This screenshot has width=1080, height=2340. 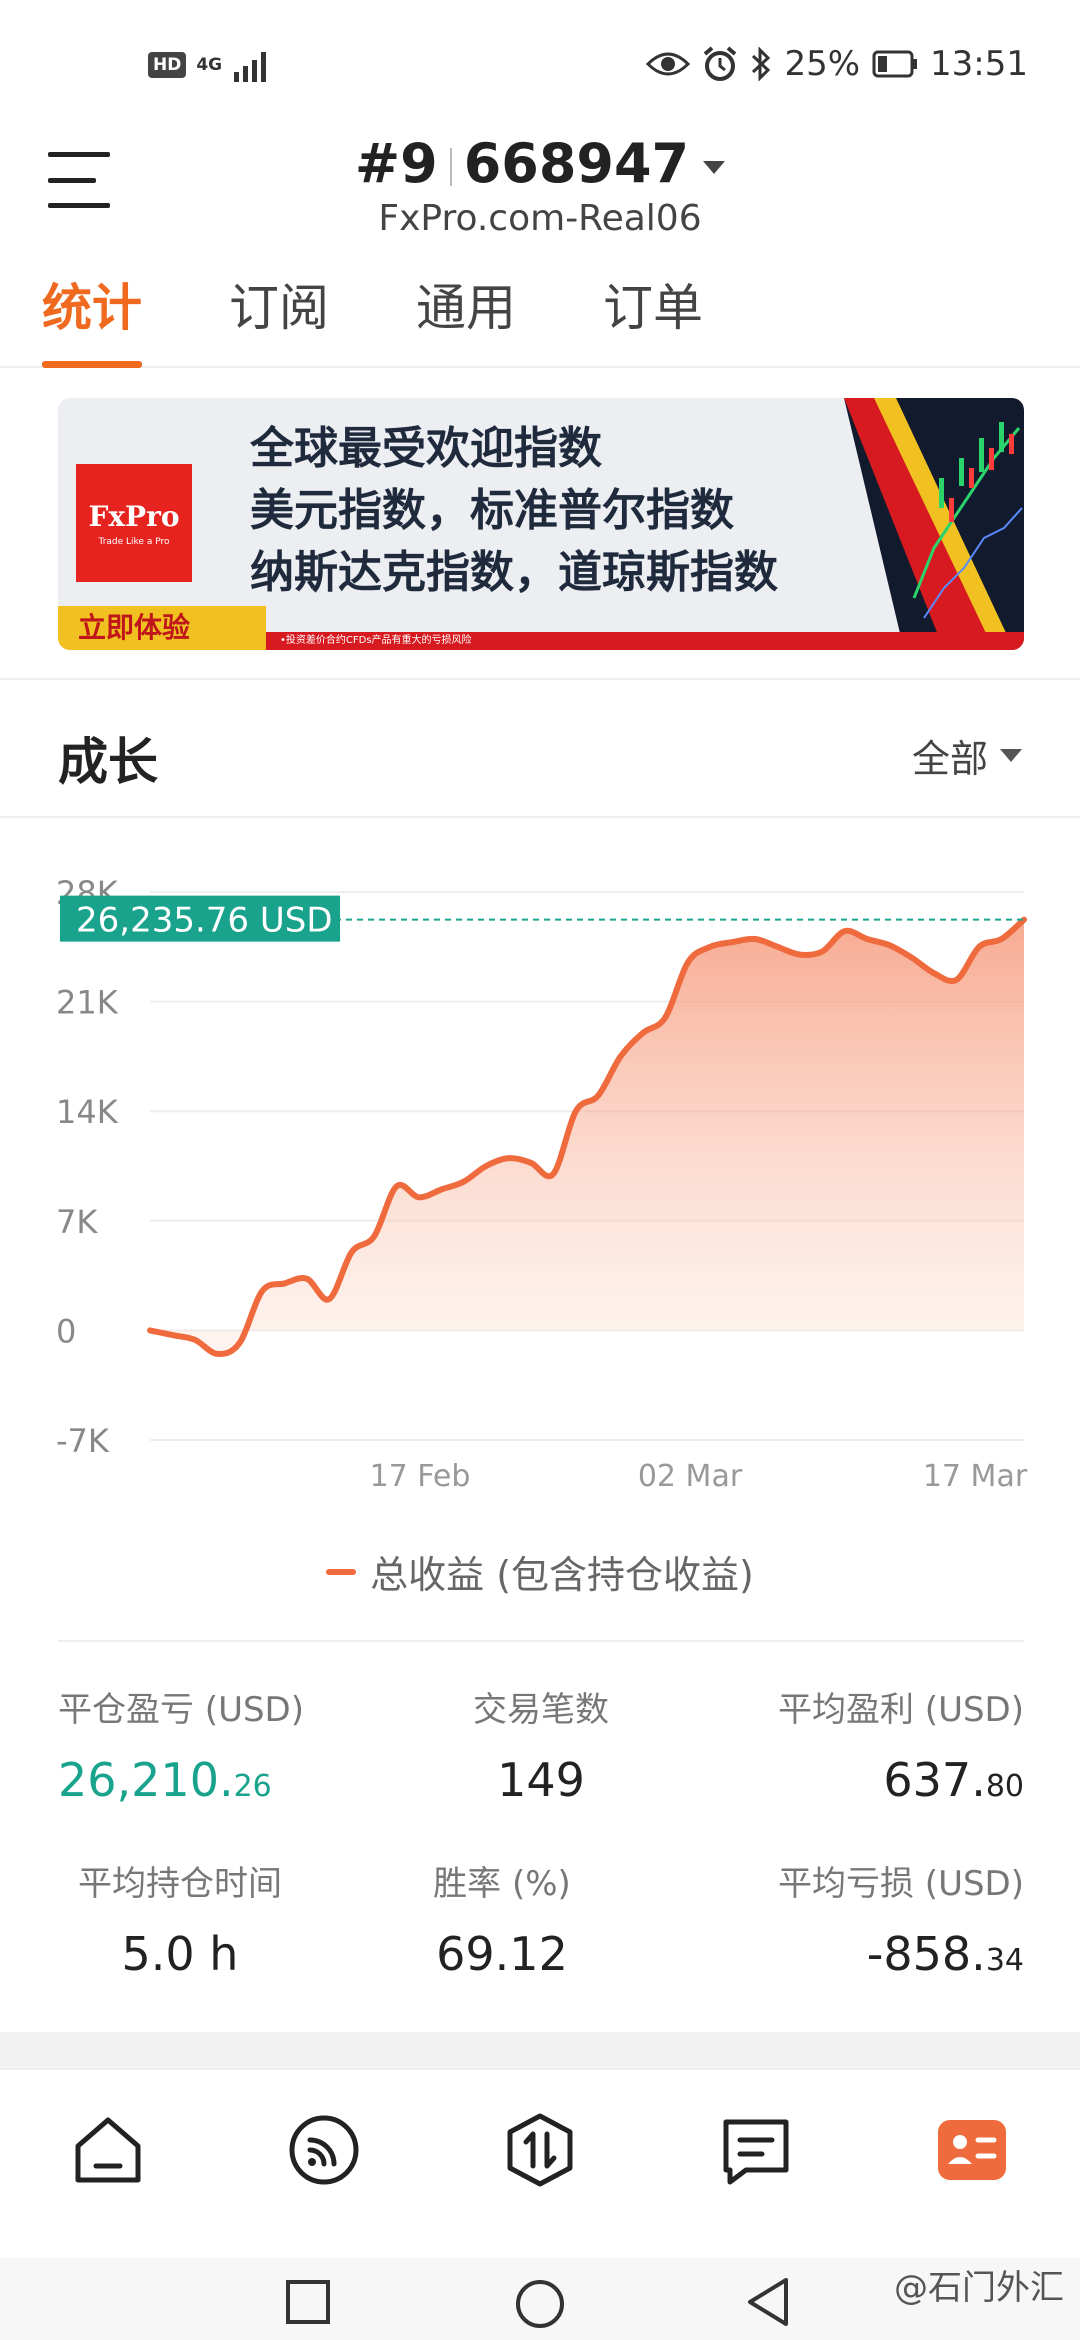 I want to click on stat-value: 149, so click(x=541, y=1780).